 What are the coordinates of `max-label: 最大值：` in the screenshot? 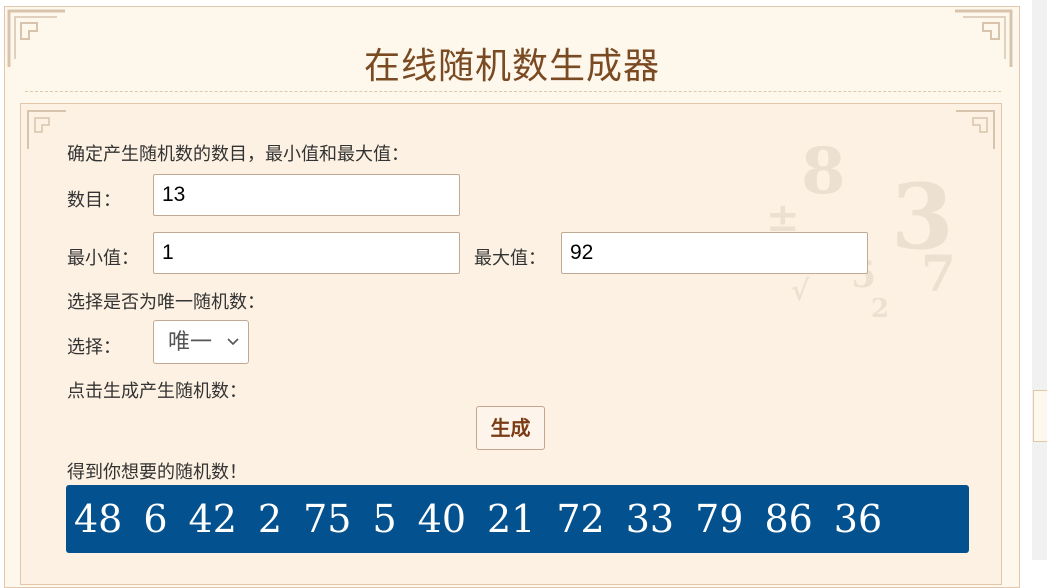 It's located at (510, 258).